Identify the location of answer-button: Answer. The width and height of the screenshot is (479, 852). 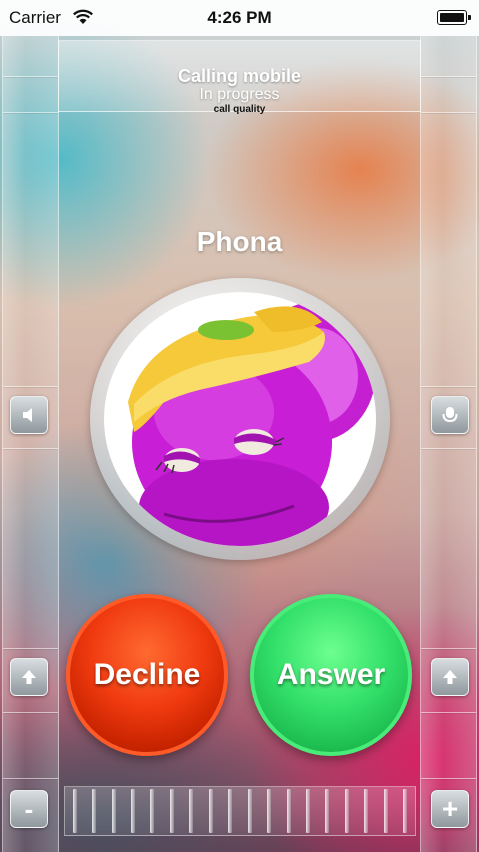
(331, 675).